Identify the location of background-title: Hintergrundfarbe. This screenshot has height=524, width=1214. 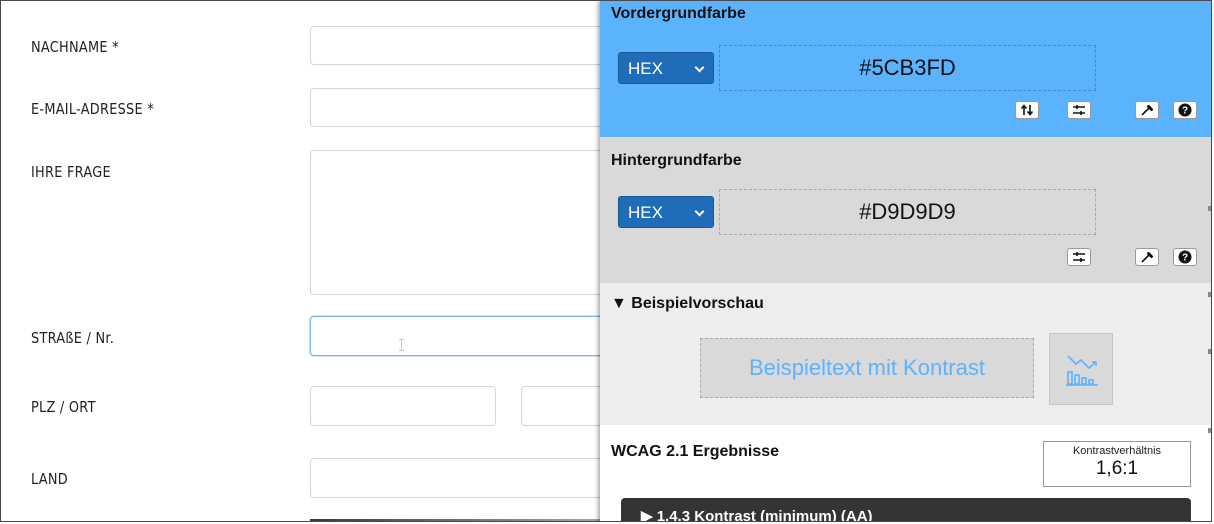
(676, 160).